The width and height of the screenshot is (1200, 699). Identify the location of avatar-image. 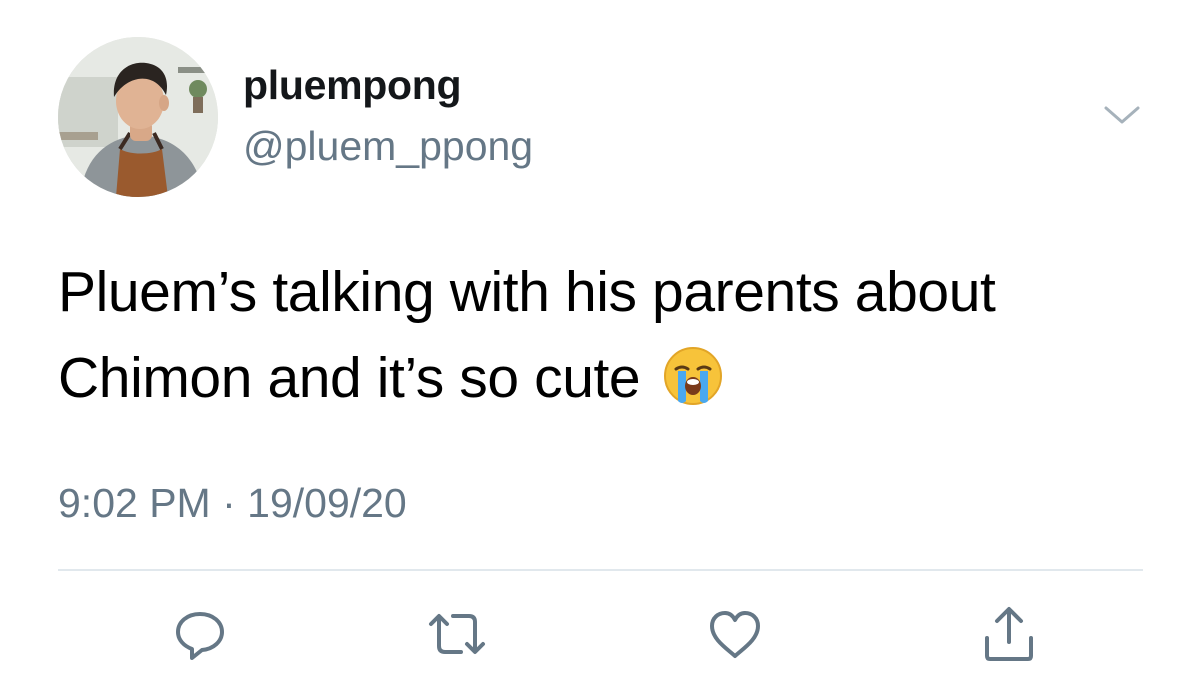
(138, 117).